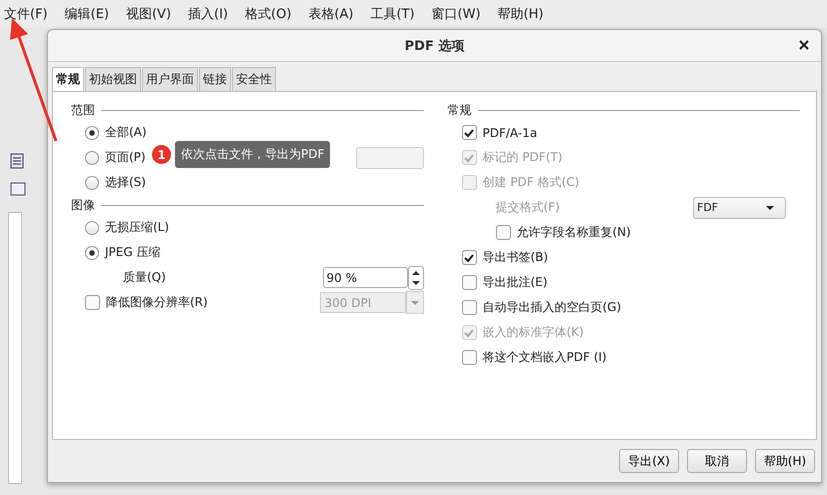  Describe the element at coordinates (125, 157) in the screenshot. I see `radio-label: 页面(P)` at that location.